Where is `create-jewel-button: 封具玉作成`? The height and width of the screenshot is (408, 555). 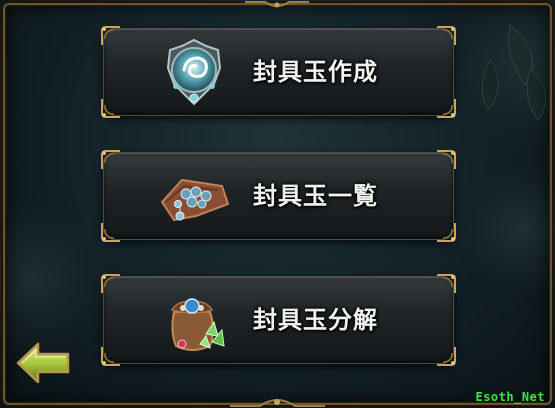
create-jewel-button: 封具玉作成 is located at coordinates (278, 72).